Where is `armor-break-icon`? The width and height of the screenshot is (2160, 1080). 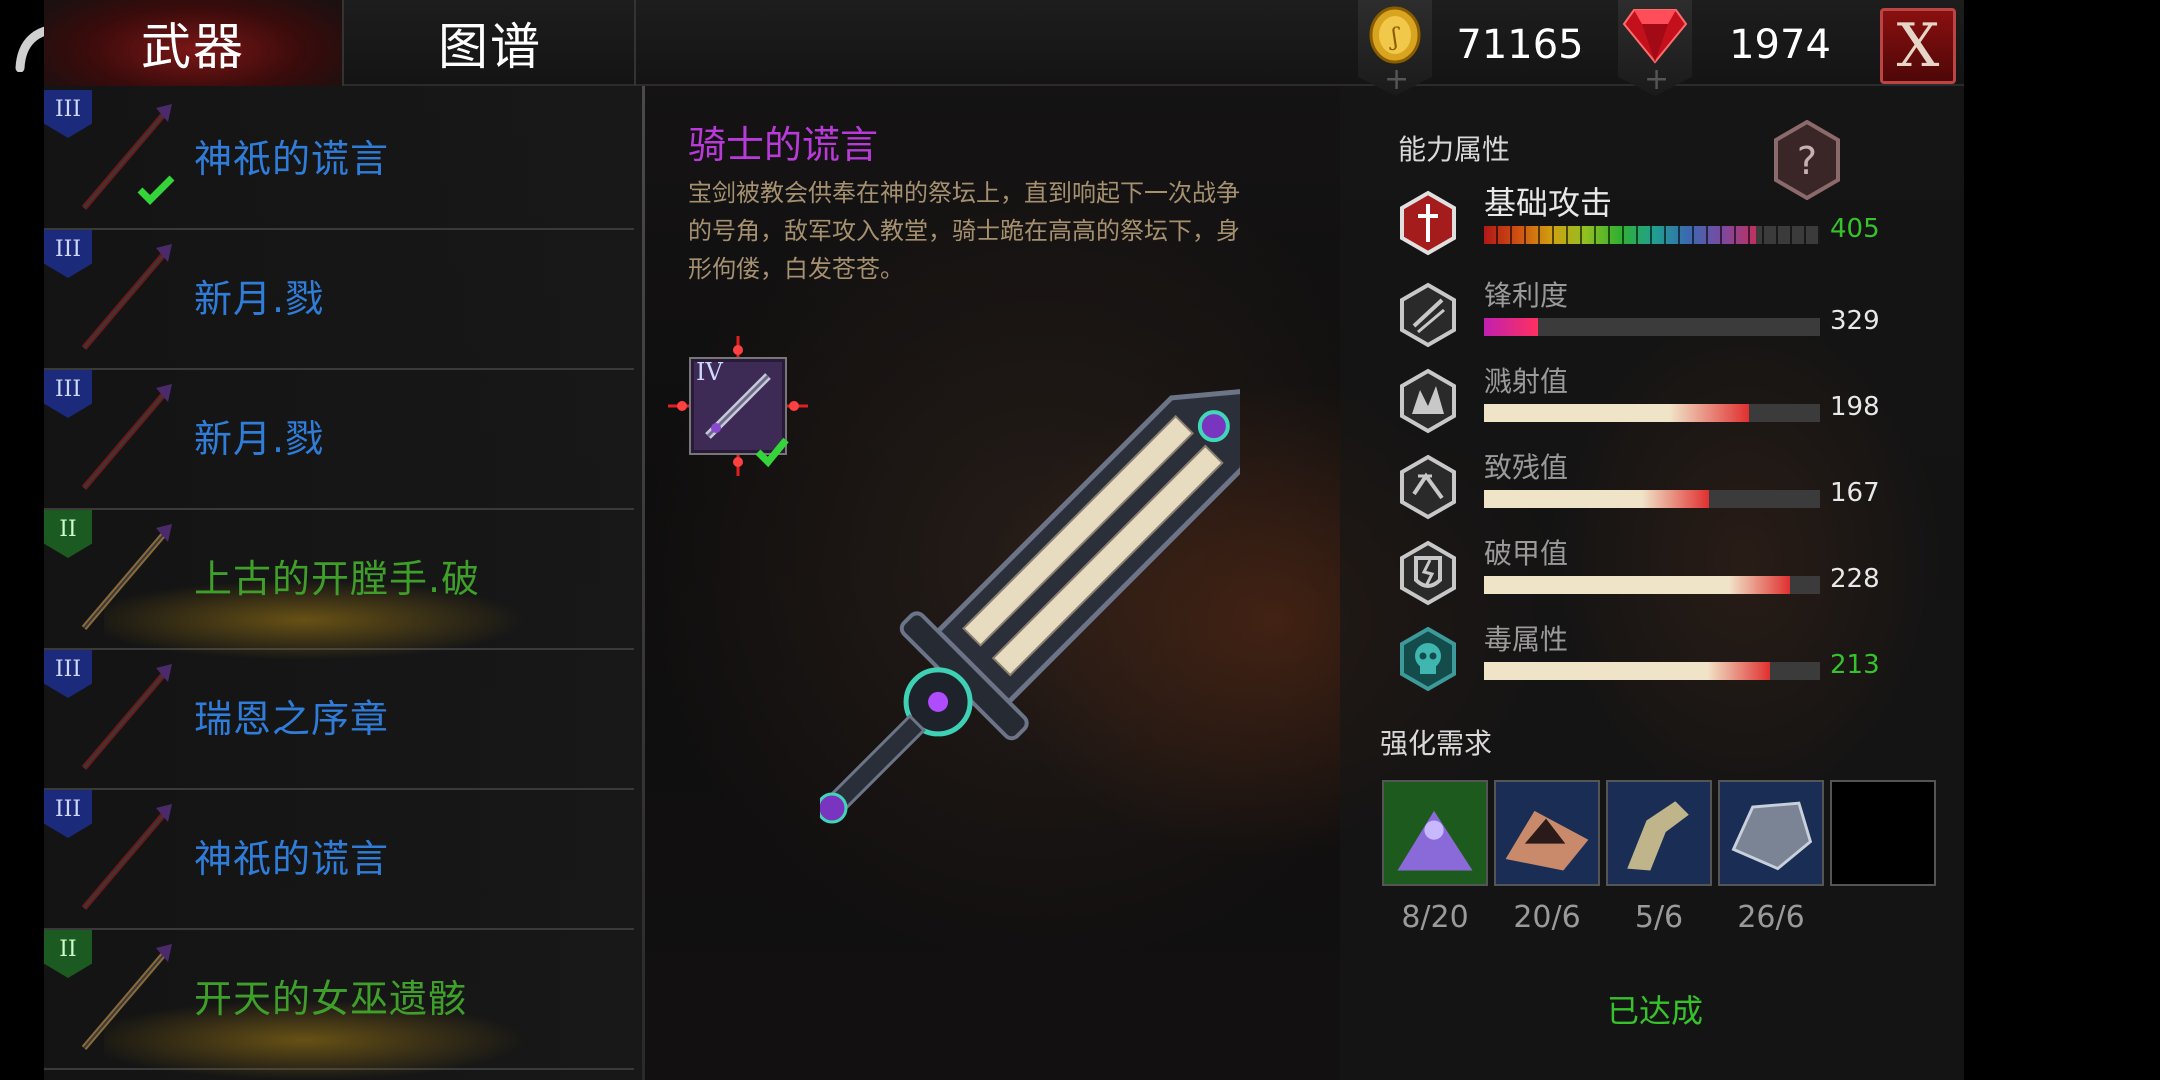
armor-break-icon is located at coordinates (1428, 573).